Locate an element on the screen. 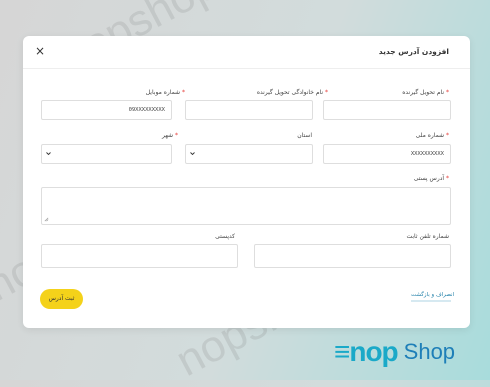 The image size is (490, 387). landline-input is located at coordinates (352, 256).